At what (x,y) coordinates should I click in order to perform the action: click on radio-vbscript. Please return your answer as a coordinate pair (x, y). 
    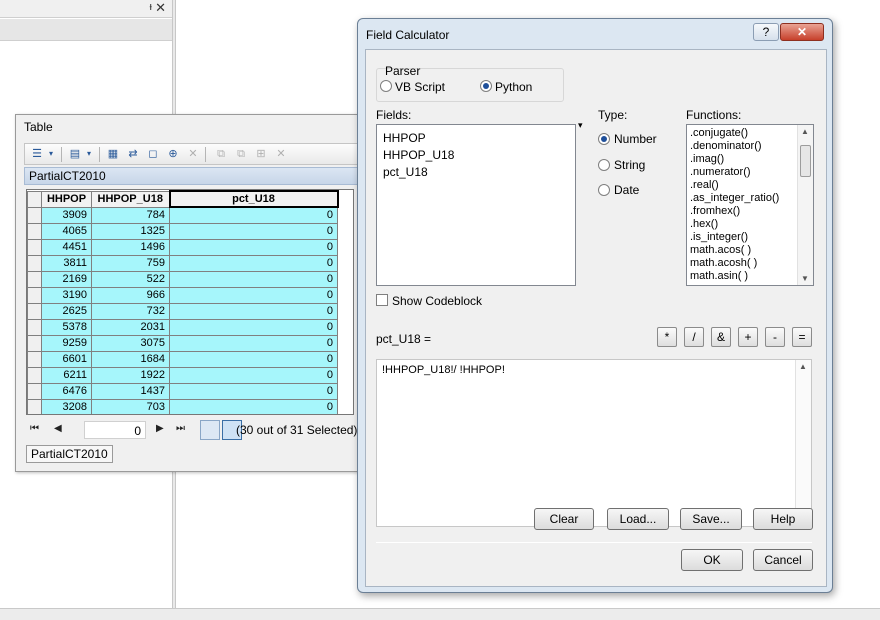
    Looking at the image, I should click on (386, 86).